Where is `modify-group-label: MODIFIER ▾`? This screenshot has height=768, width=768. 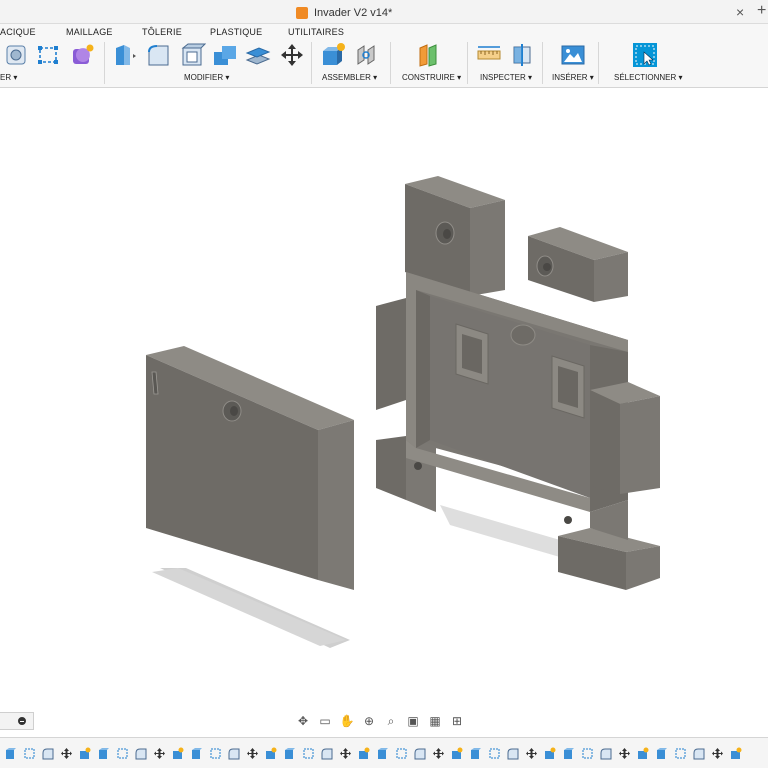 modify-group-label: MODIFIER ▾ is located at coordinates (206, 77).